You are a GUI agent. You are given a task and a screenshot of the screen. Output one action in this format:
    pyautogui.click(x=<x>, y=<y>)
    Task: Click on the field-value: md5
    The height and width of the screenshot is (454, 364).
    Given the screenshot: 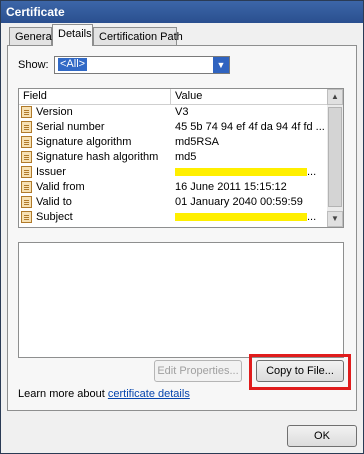 What is the action you would take?
    pyautogui.click(x=186, y=157)
    